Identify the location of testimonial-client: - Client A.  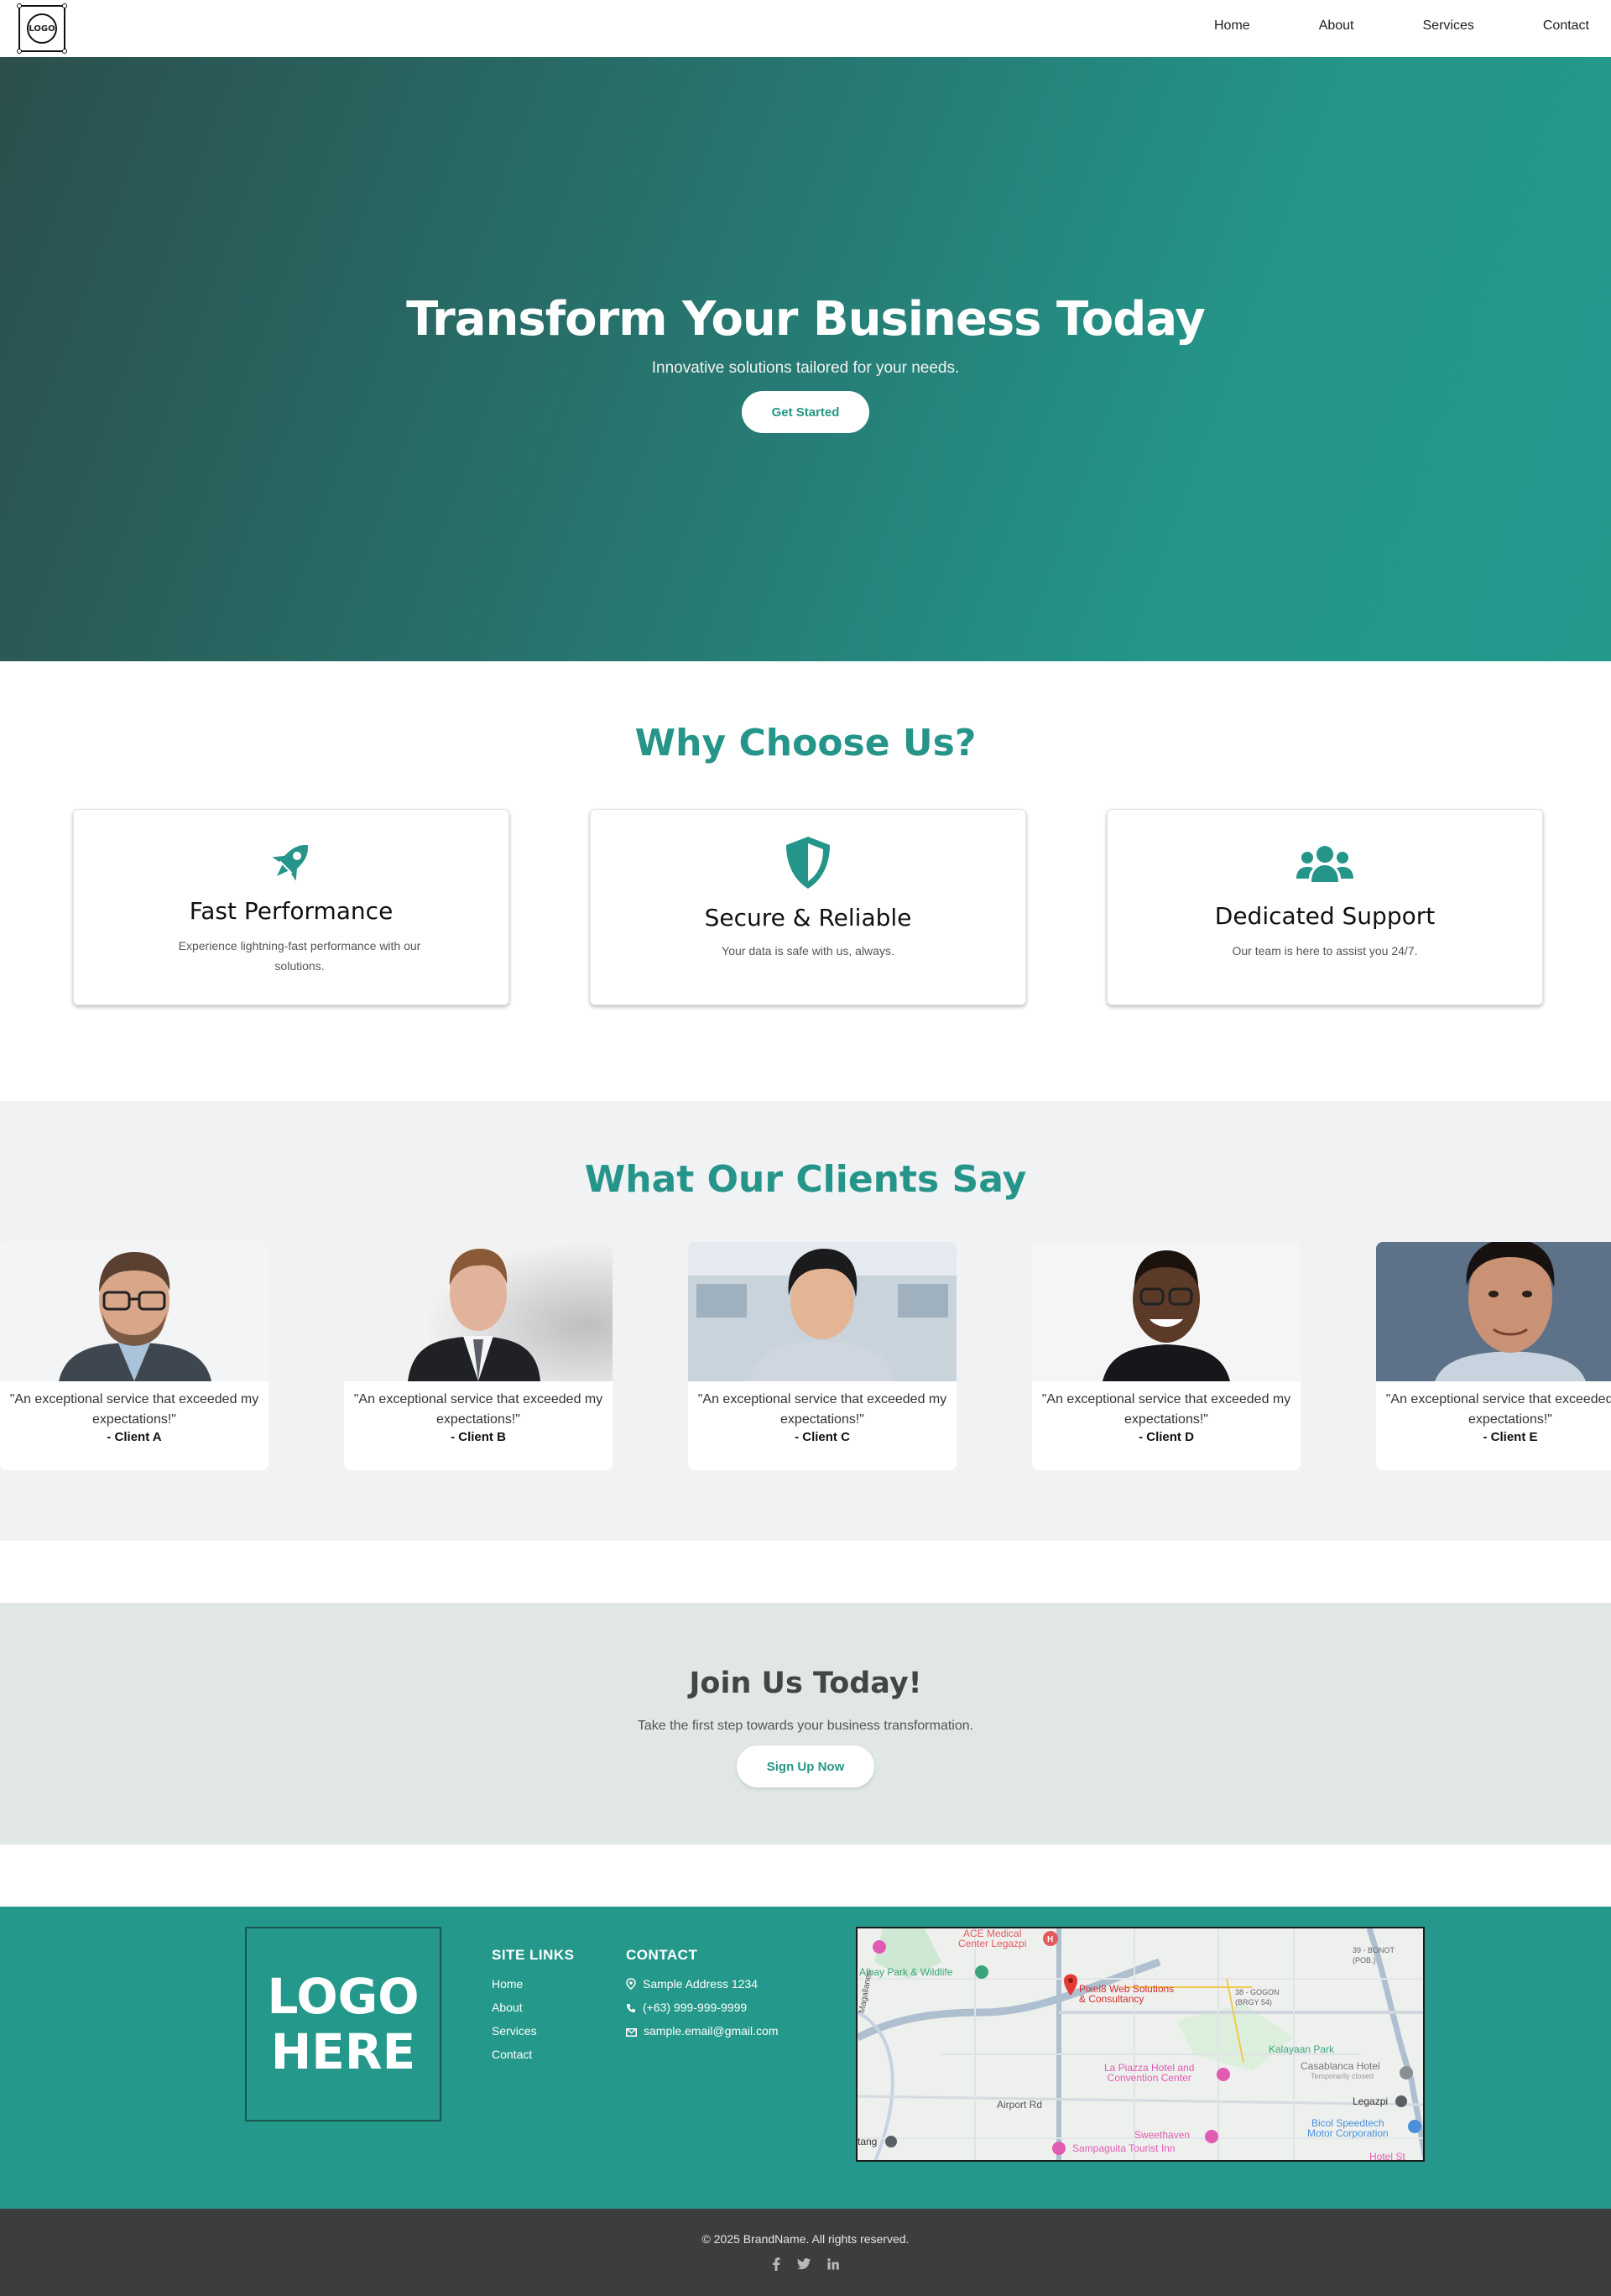
(135, 1437).